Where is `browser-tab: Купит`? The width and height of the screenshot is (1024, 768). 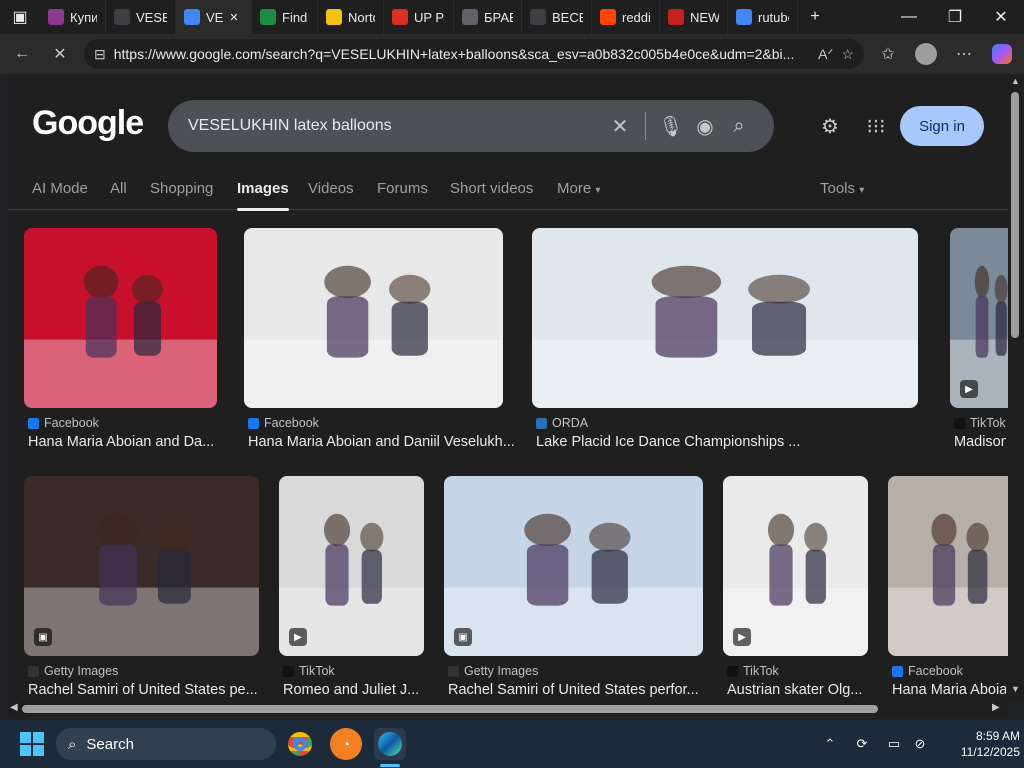 browser-tab: Купит is located at coordinates (73, 17).